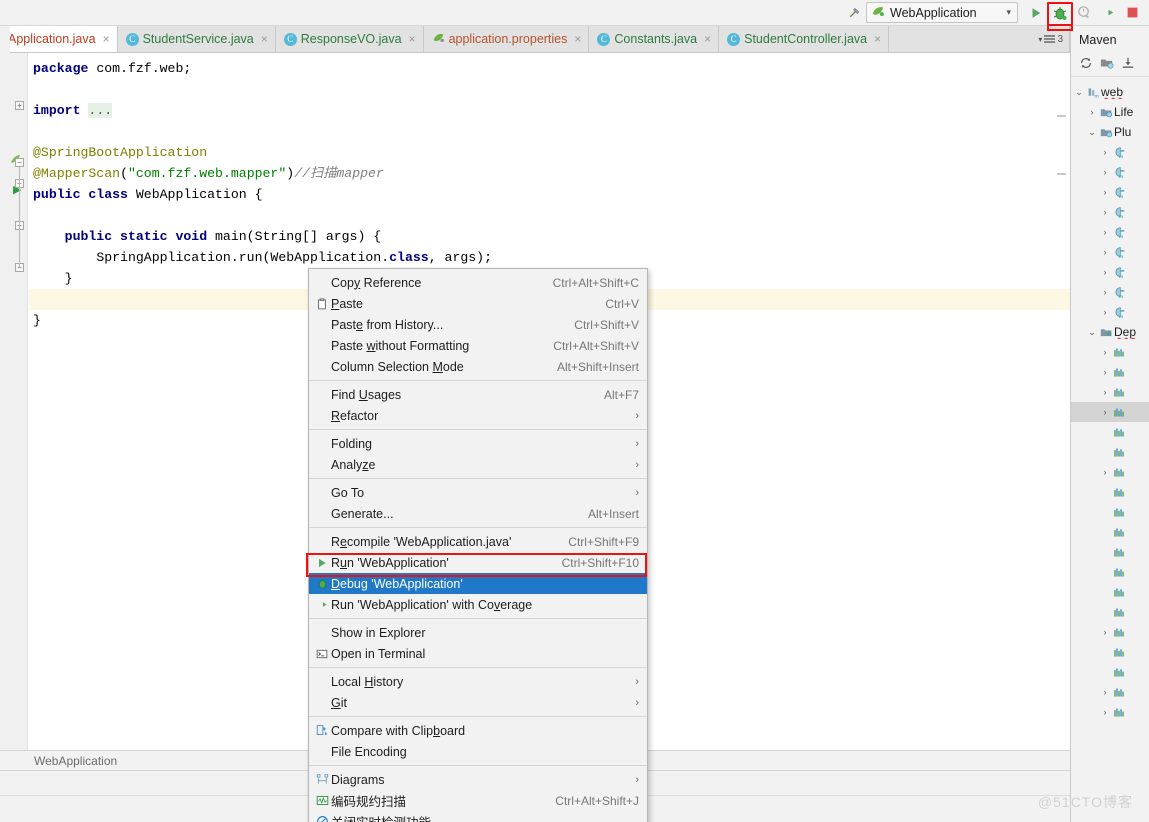 This screenshot has width=1149, height=822. I want to click on tab-overflow-button: ▾ 3, so click(1050, 39).